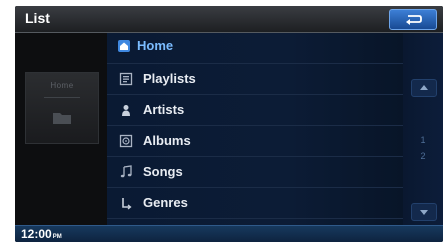  I want to click on list-item-playlists: Playlists, so click(255, 79).